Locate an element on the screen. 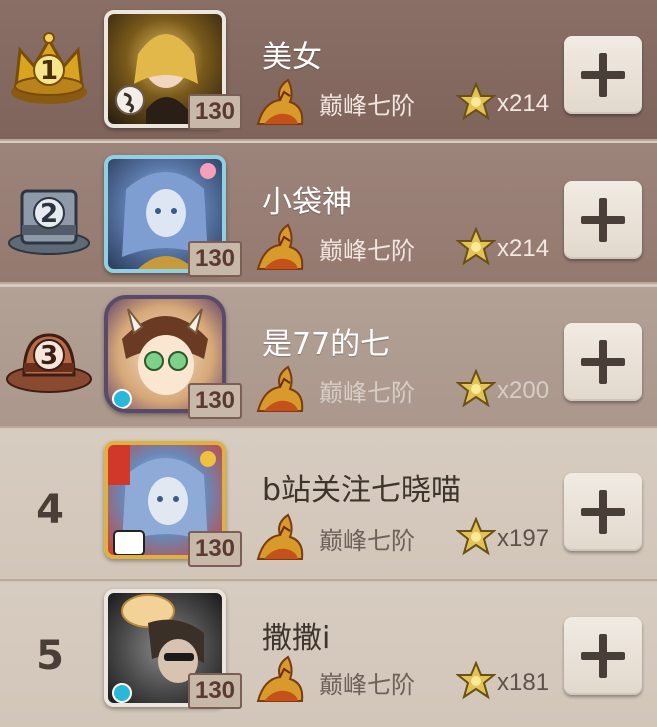  bronze-hat-icon: 3 is located at coordinates (49, 363).